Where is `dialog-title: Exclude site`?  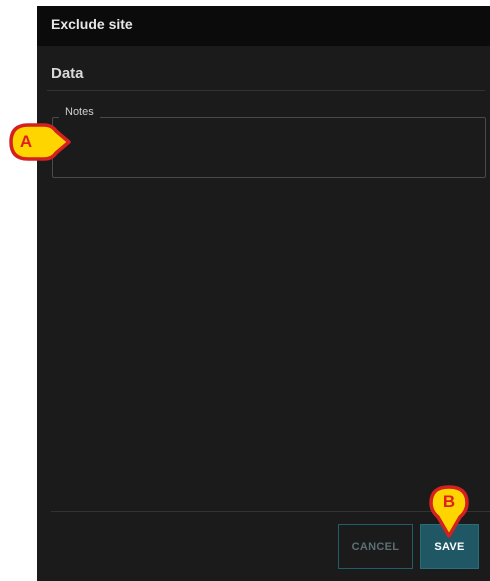 dialog-title: Exclude site is located at coordinates (92, 24).